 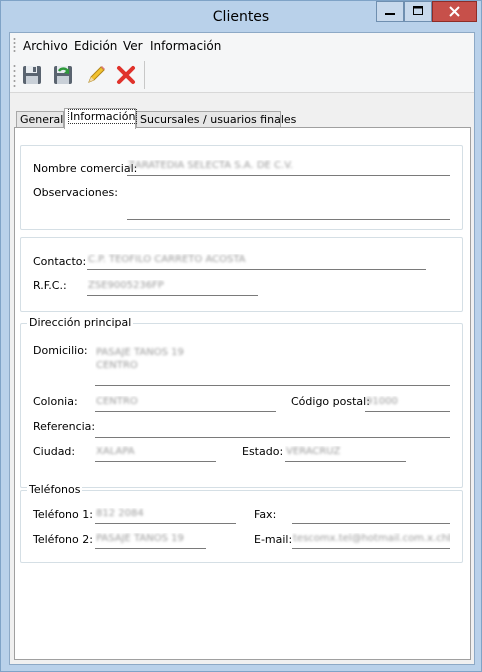 I want to click on domicilio-field: PASAJE TANOS 19 CENTRO, so click(x=272, y=366).